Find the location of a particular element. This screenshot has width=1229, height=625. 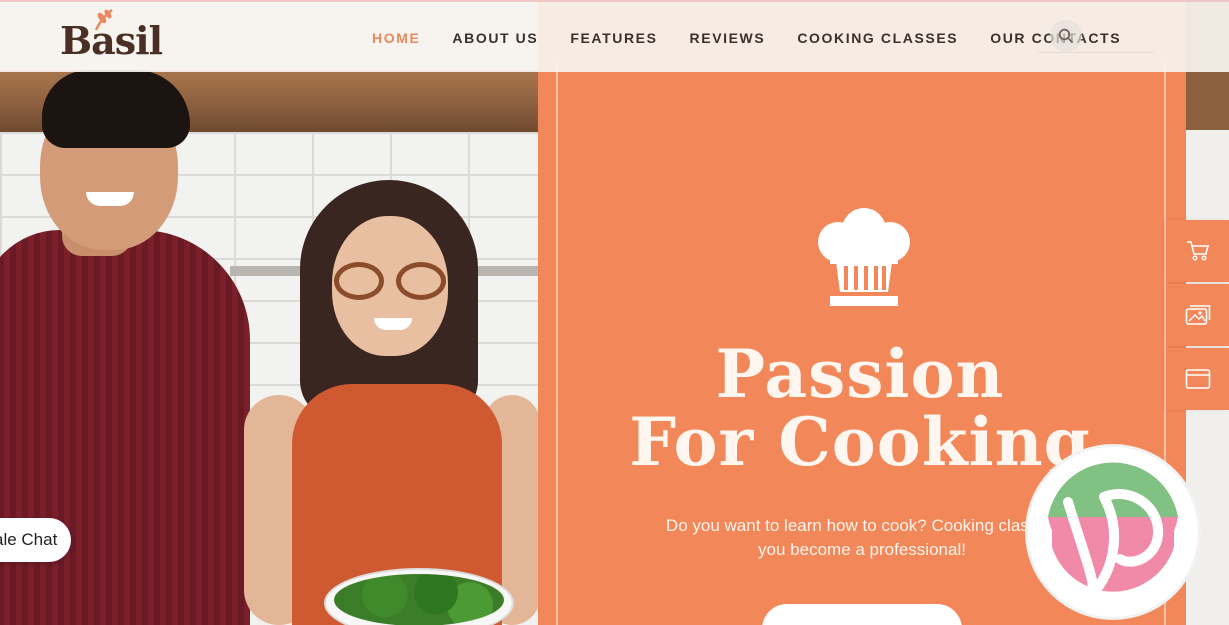

side-toolbar is located at coordinates (1197, 316).